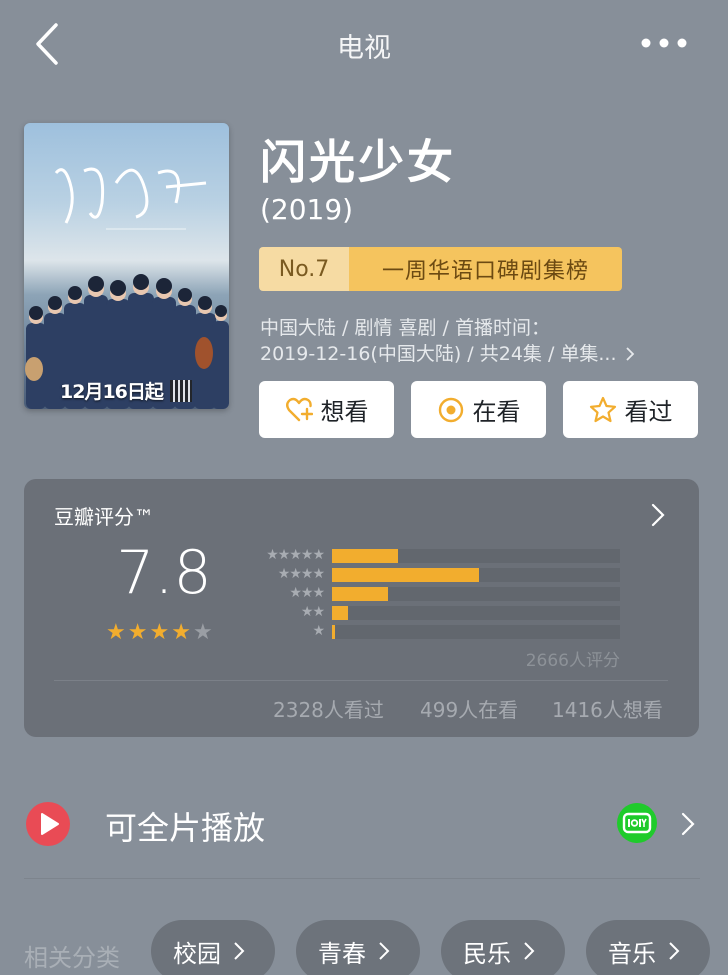 The image size is (728, 975). I want to click on category-tag: 青春, so click(358, 947).